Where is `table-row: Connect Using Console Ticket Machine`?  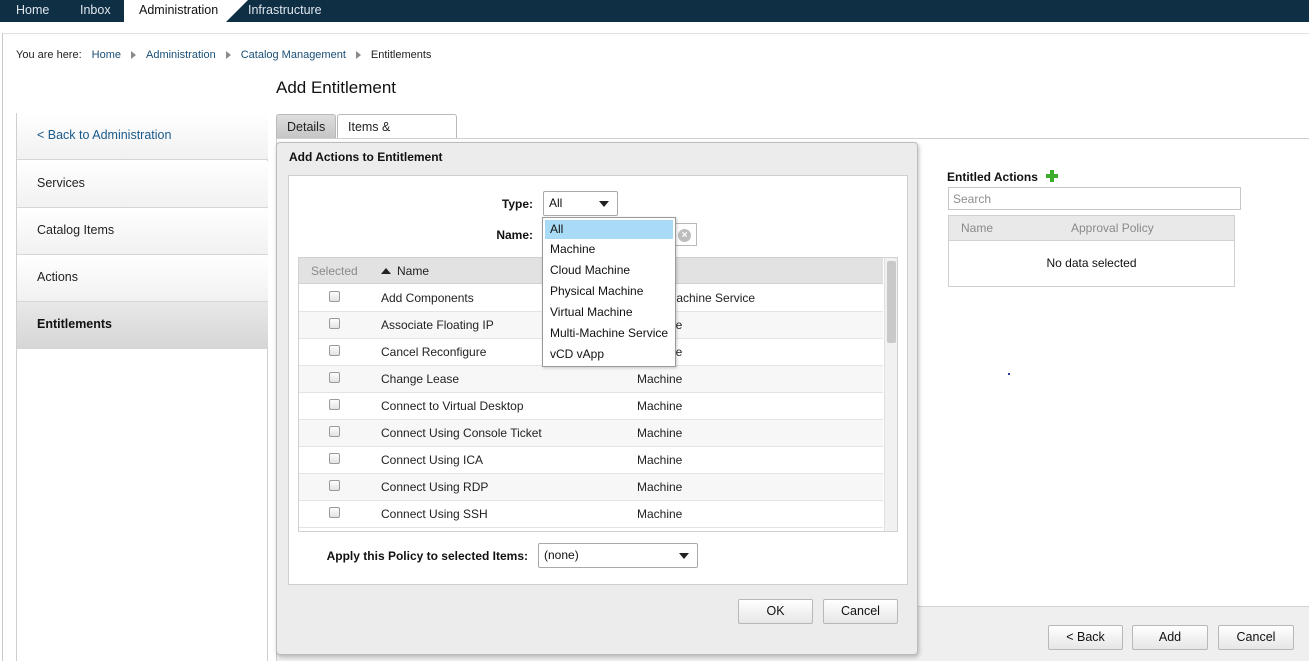 table-row: Connect Using Console Ticket Machine is located at coordinates (591, 433).